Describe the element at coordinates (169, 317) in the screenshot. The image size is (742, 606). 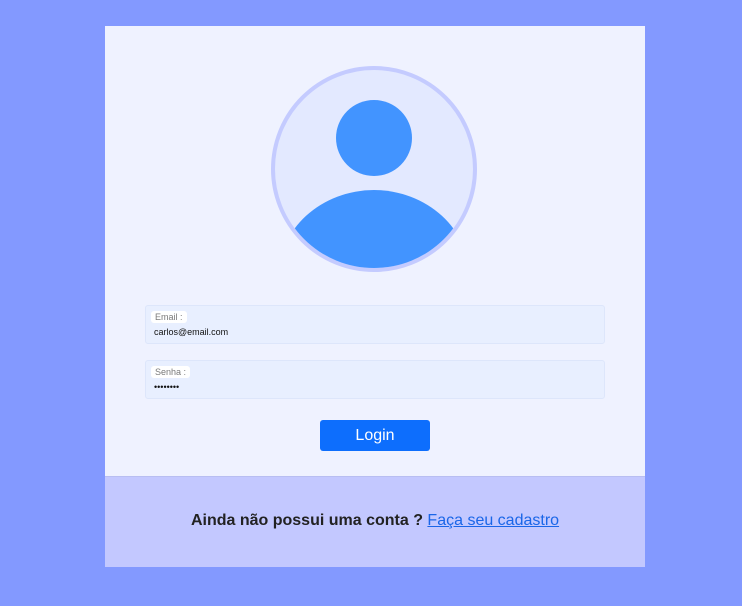
I see `email-label: Email :` at that location.